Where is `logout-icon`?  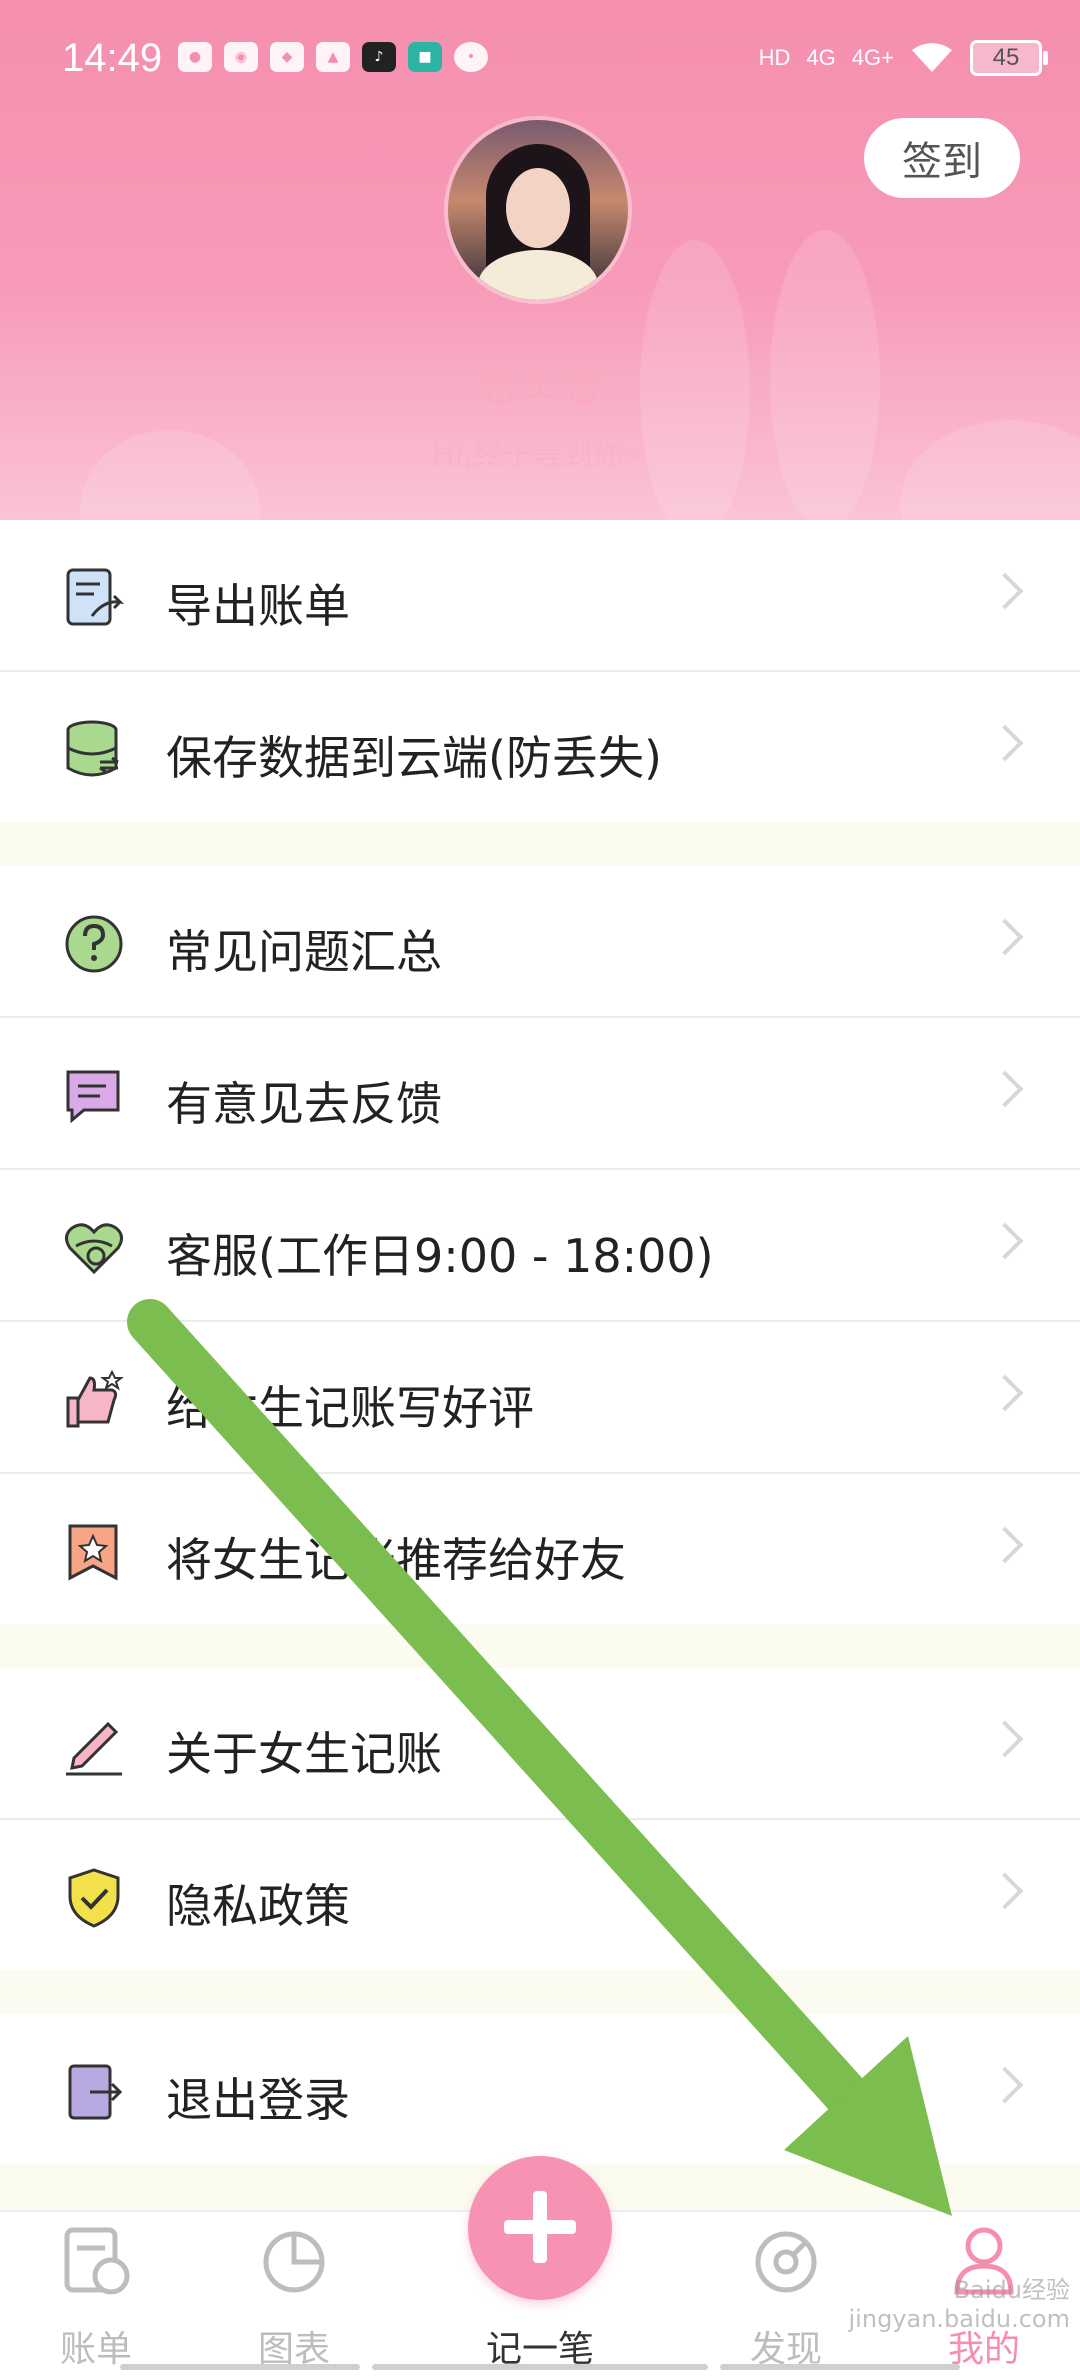
logout-icon is located at coordinates (95, 2092).